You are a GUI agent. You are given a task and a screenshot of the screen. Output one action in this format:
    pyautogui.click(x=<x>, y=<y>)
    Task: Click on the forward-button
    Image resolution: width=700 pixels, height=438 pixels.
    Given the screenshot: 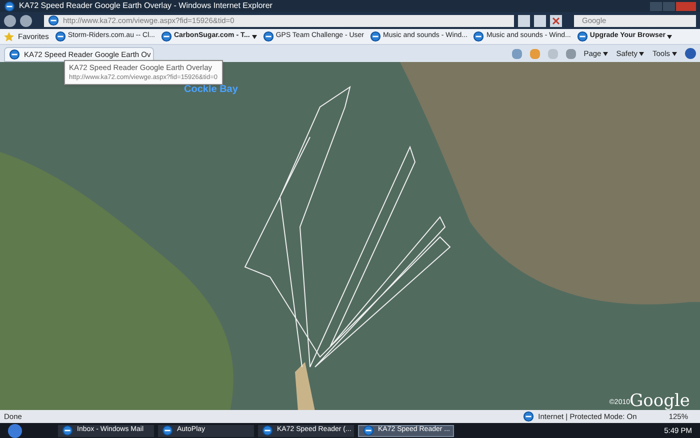 What is the action you would take?
    pyautogui.click(x=26, y=20)
    